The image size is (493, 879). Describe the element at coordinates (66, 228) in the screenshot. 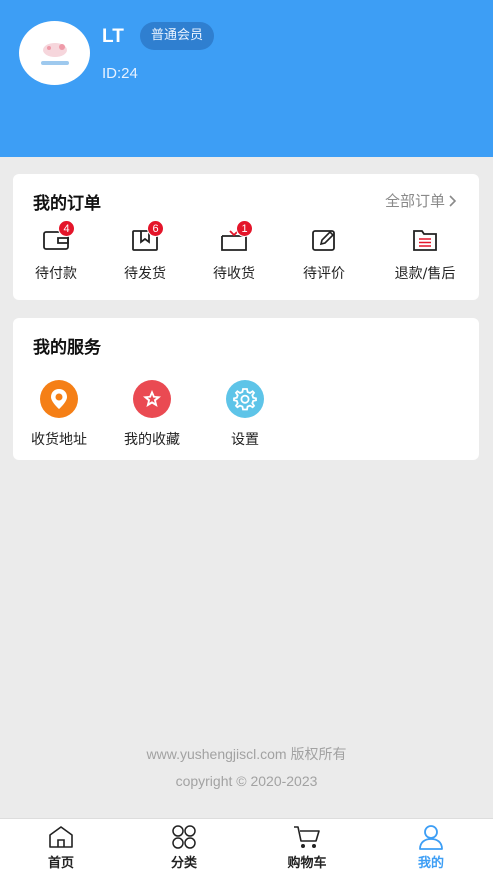

I see `order-badge: 4` at that location.